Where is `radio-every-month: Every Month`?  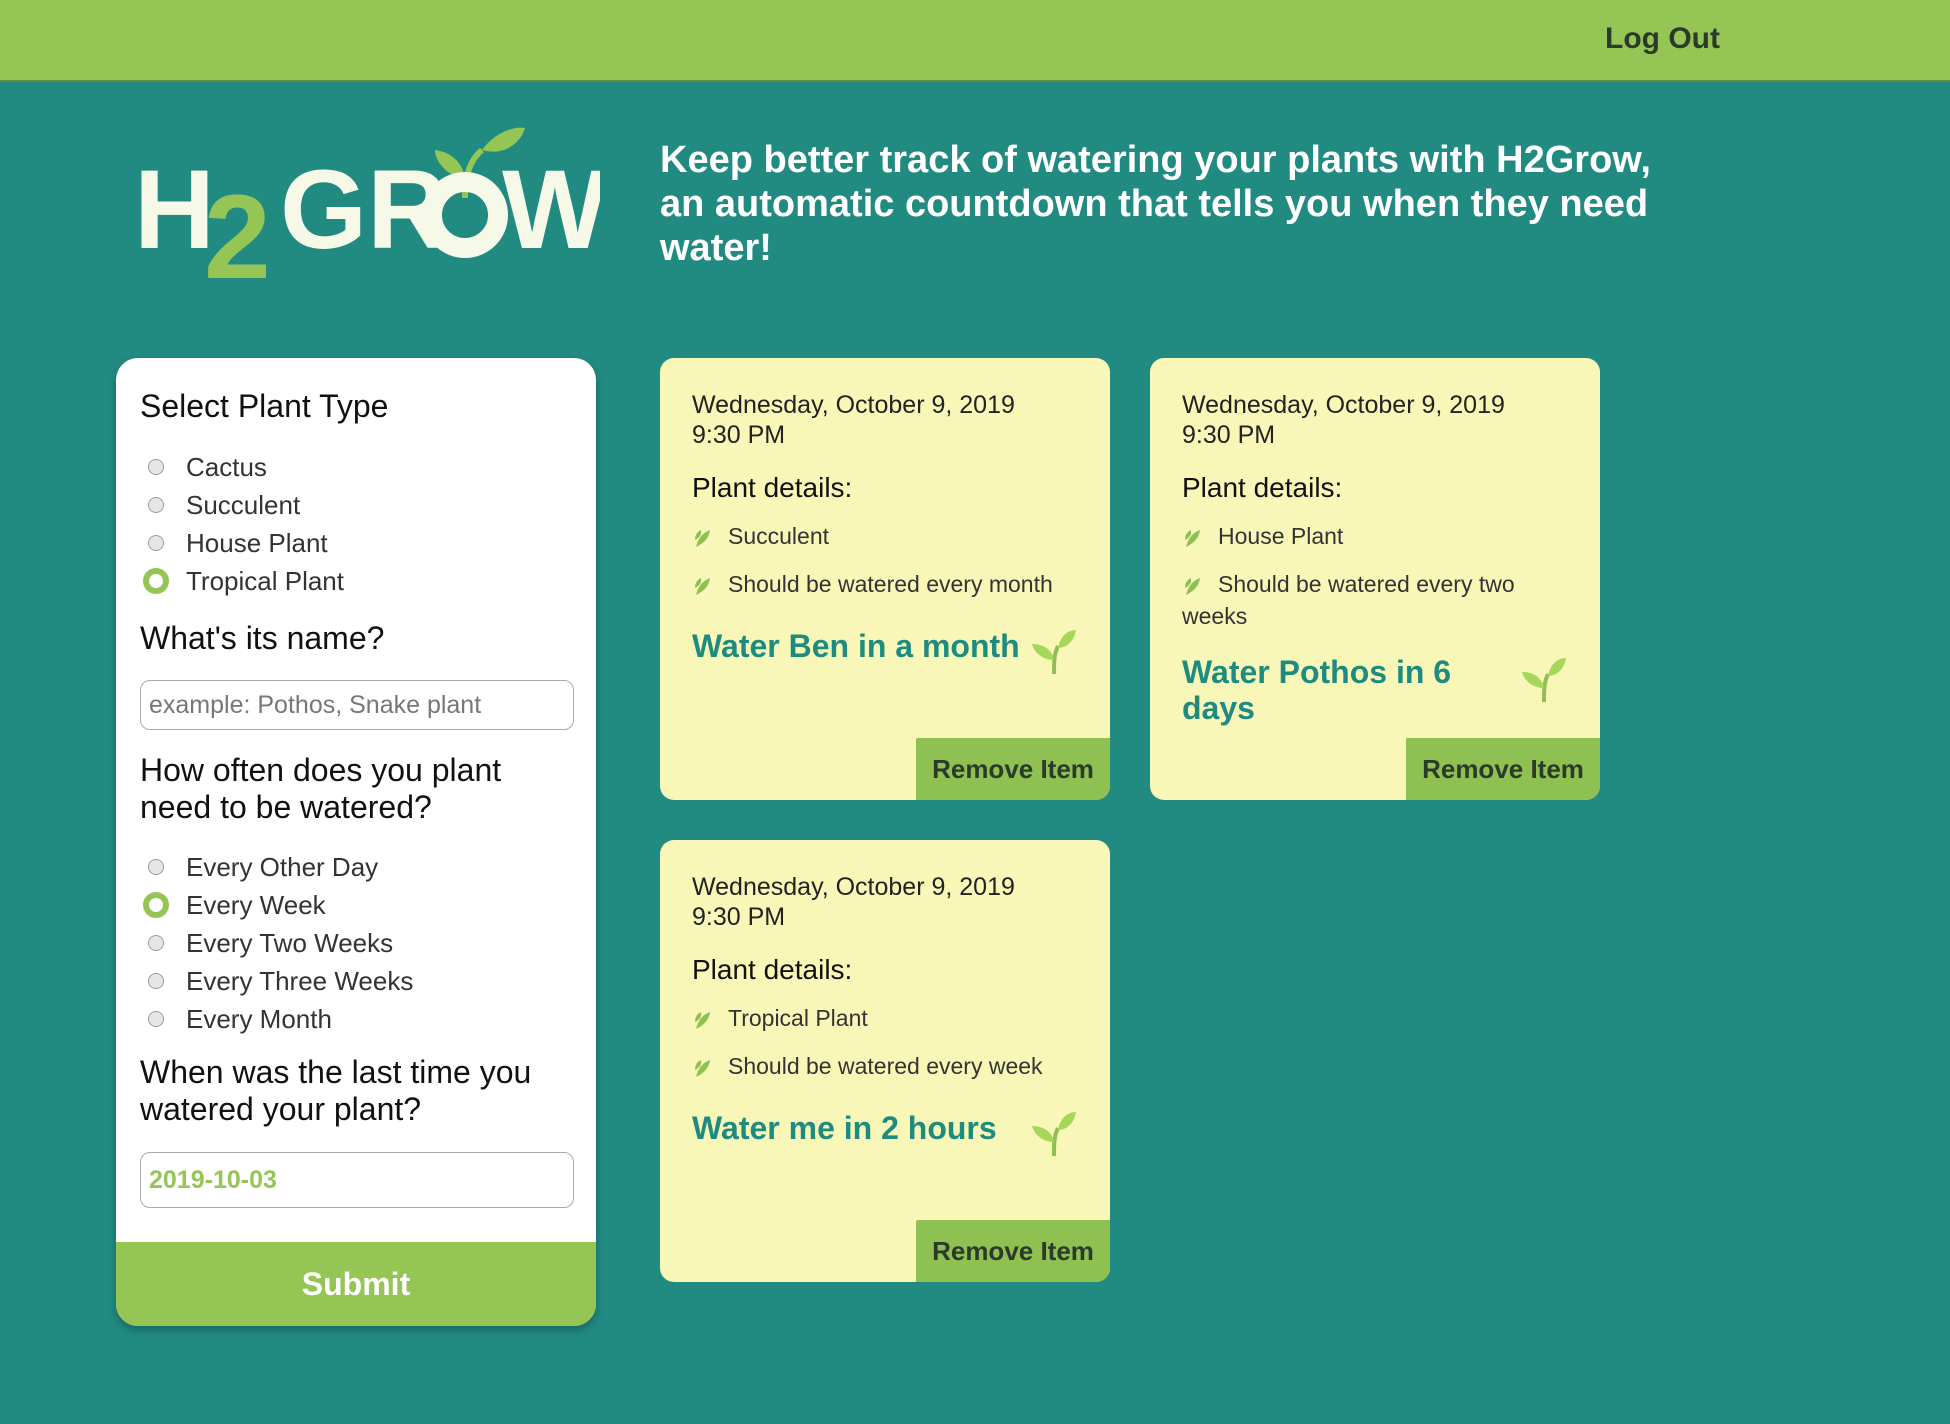 radio-every-month: Every Month is located at coordinates (239, 1019).